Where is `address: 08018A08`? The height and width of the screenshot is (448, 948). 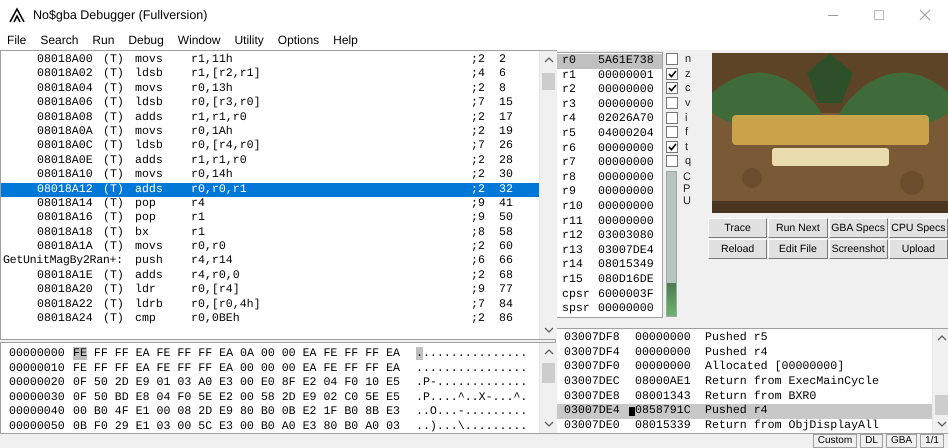 address: 08018A08 is located at coordinates (65, 117).